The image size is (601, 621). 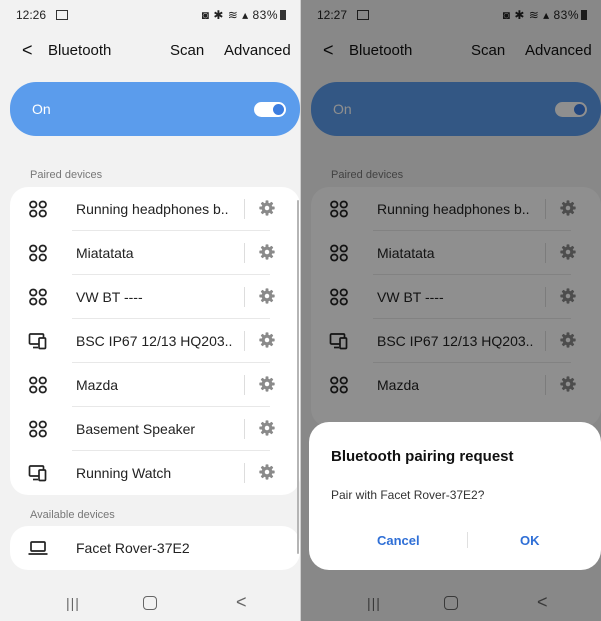 What do you see at coordinates (270, 109) in the screenshot?
I see `bluetooth-switch` at bounding box center [270, 109].